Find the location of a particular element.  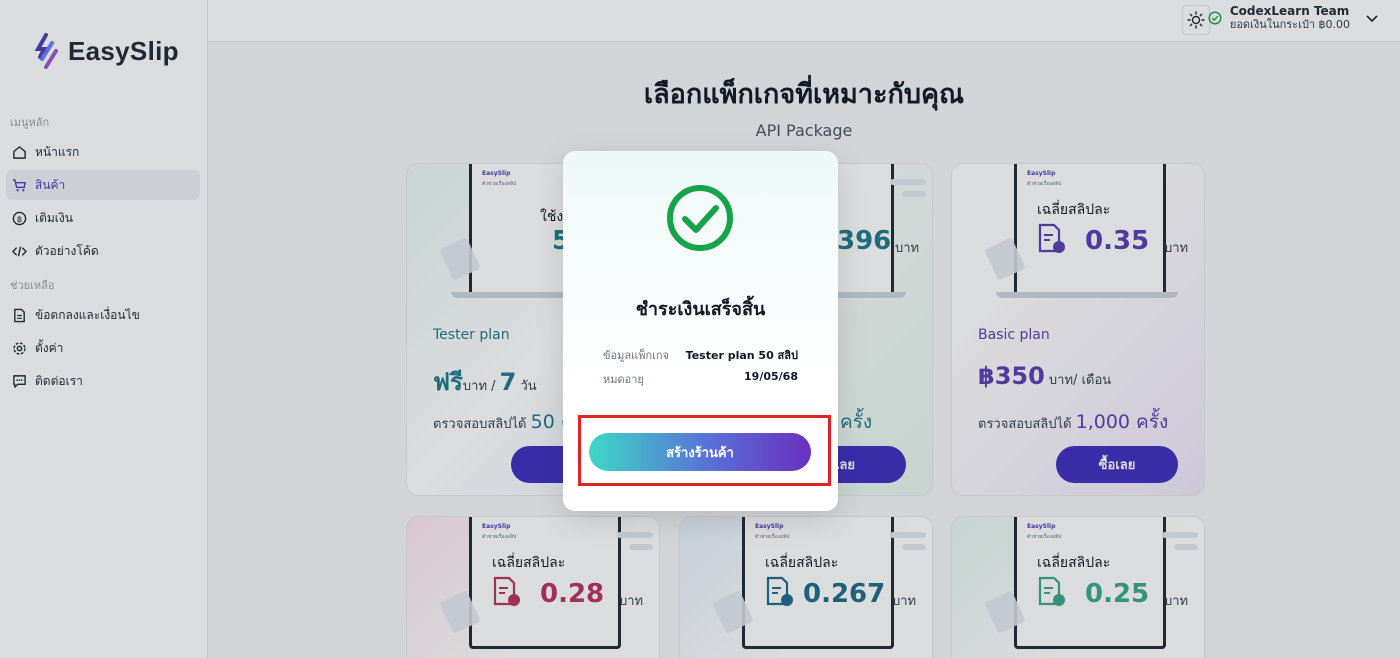

create-store-button: สร้างร้านค้า is located at coordinates (700, 452).